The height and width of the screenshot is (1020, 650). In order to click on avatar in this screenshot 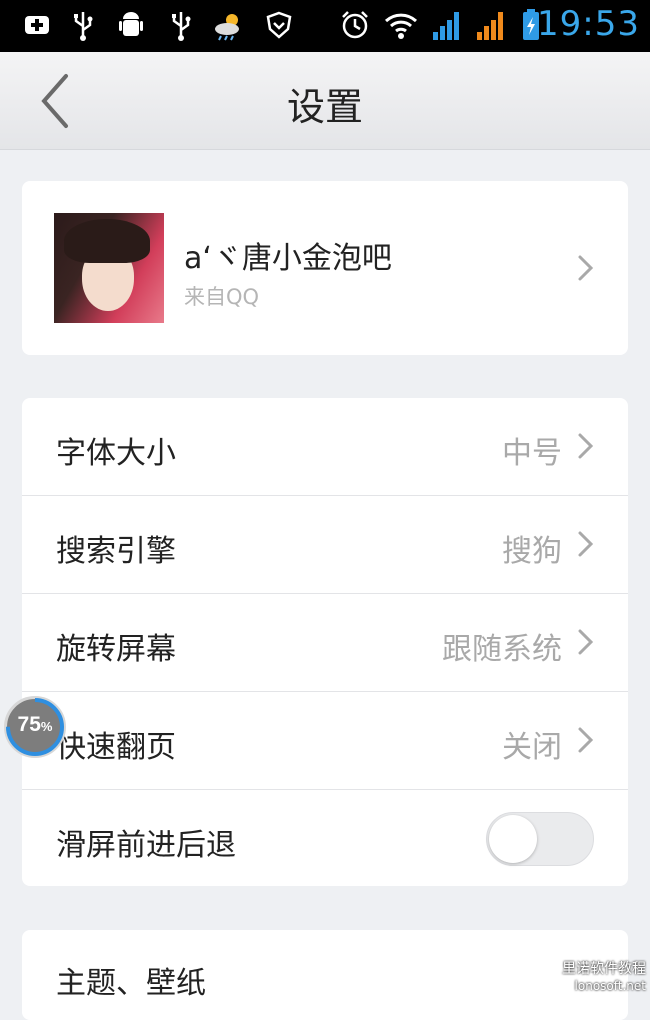, I will do `click(109, 268)`.